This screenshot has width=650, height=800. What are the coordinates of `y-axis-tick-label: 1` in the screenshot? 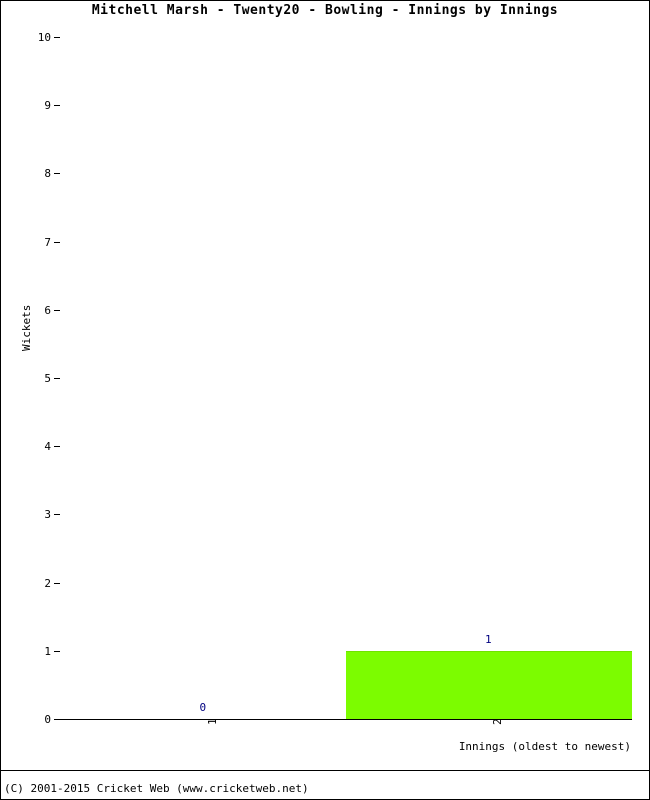 It's located at (47, 651).